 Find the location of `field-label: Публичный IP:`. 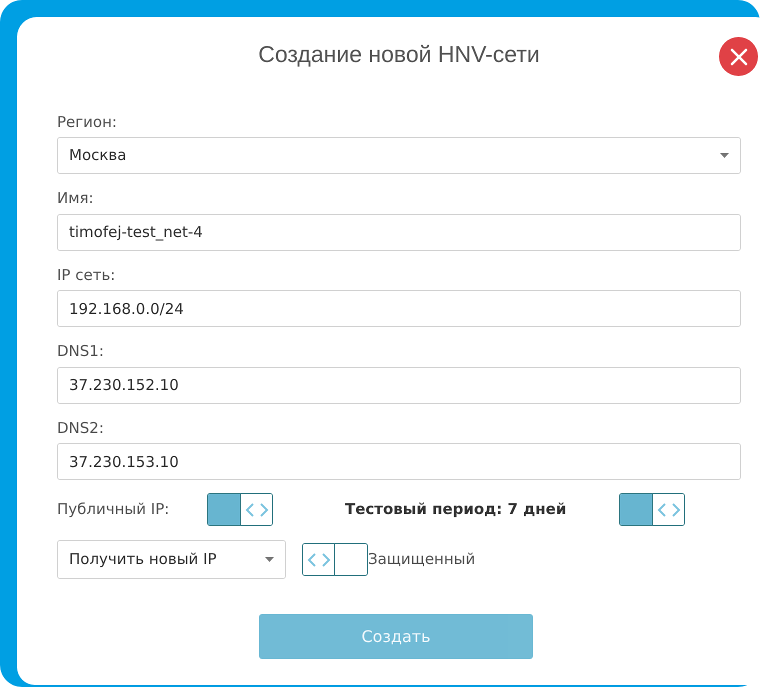

field-label: Публичный IP: is located at coordinates (113, 509).